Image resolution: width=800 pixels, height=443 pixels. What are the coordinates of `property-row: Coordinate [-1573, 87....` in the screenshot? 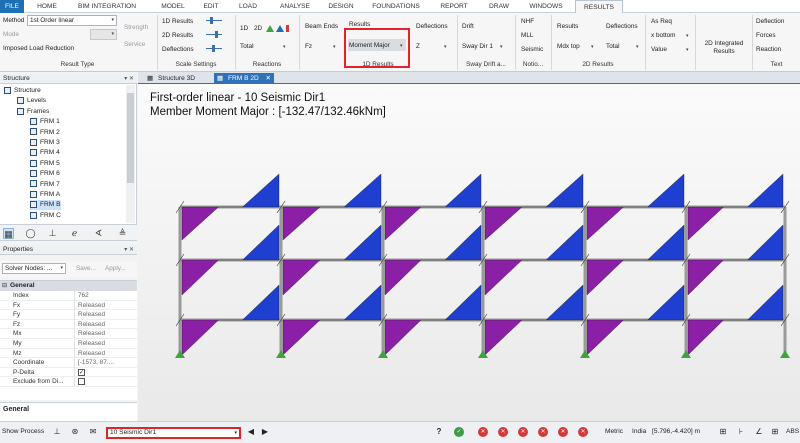 It's located at (68, 363).